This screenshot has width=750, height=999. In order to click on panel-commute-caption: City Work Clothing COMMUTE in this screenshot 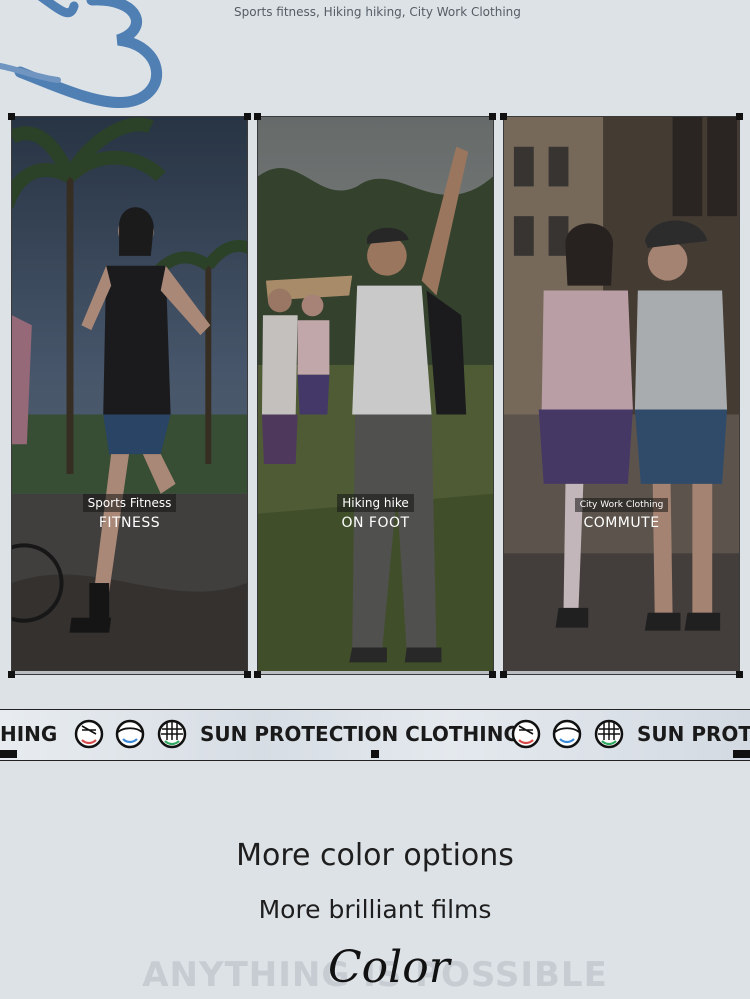, I will do `click(621, 511)`.